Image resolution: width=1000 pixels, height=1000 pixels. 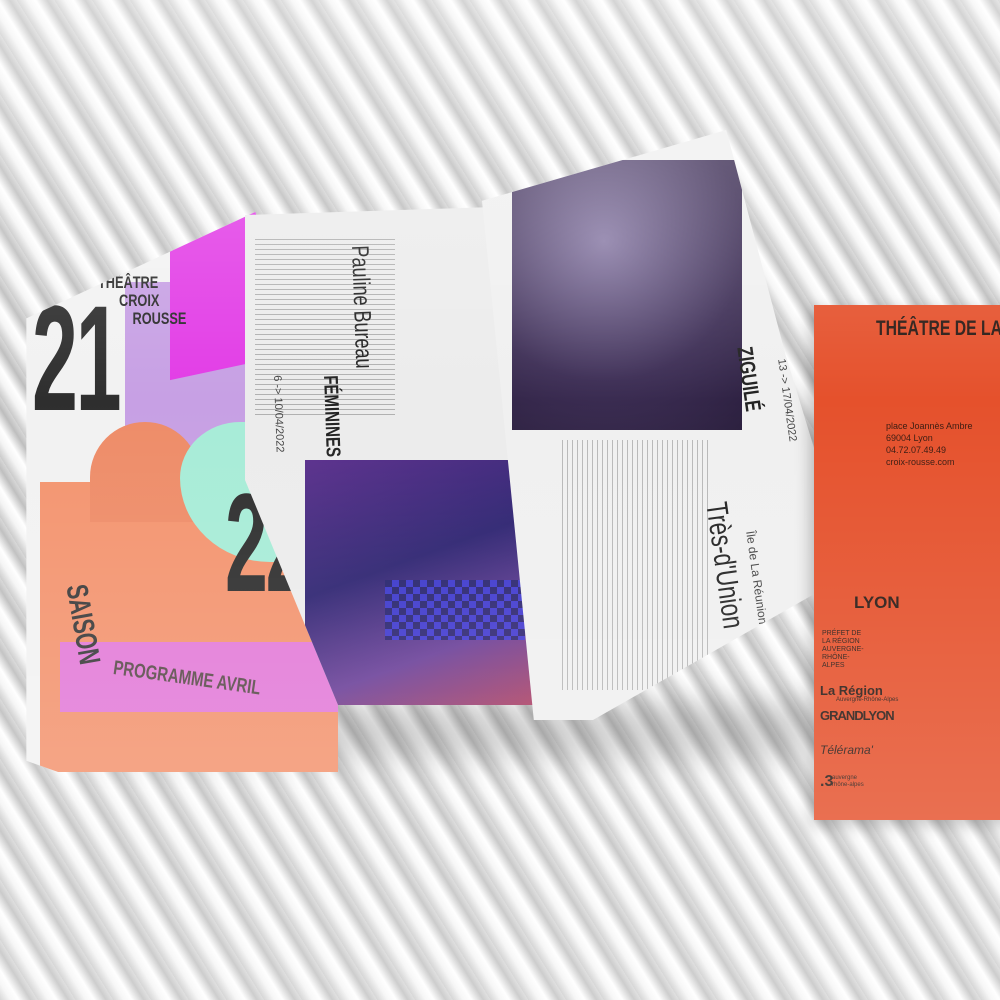 What do you see at coordinates (128, 282) in the screenshot?
I see `cover-title-line: THÉÂTRE` at bounding box center [128, 282].